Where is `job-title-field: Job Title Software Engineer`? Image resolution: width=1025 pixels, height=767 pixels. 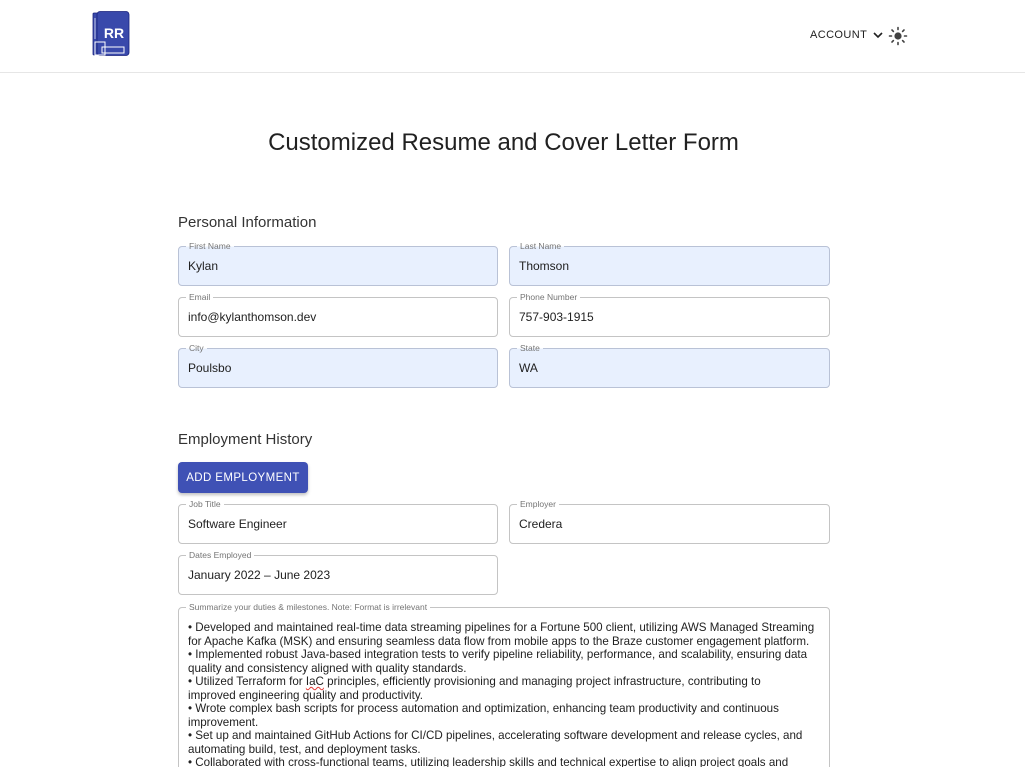
job-title-field: Job Title Software Engineer is located at coordinates (338, 521).